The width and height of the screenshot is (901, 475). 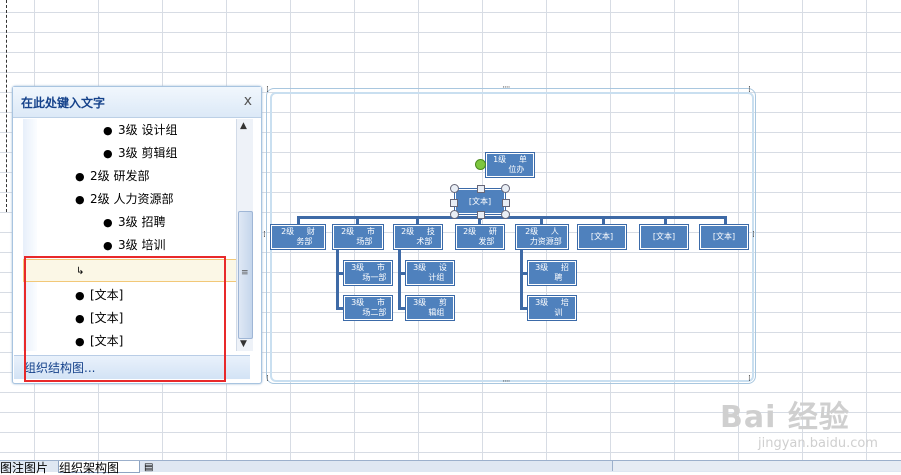 What do you see at coordinates (137, 102) in the screenshot?
I see `text-pane-header: 在此处键入文字 x` at bounding box center [137, 102].